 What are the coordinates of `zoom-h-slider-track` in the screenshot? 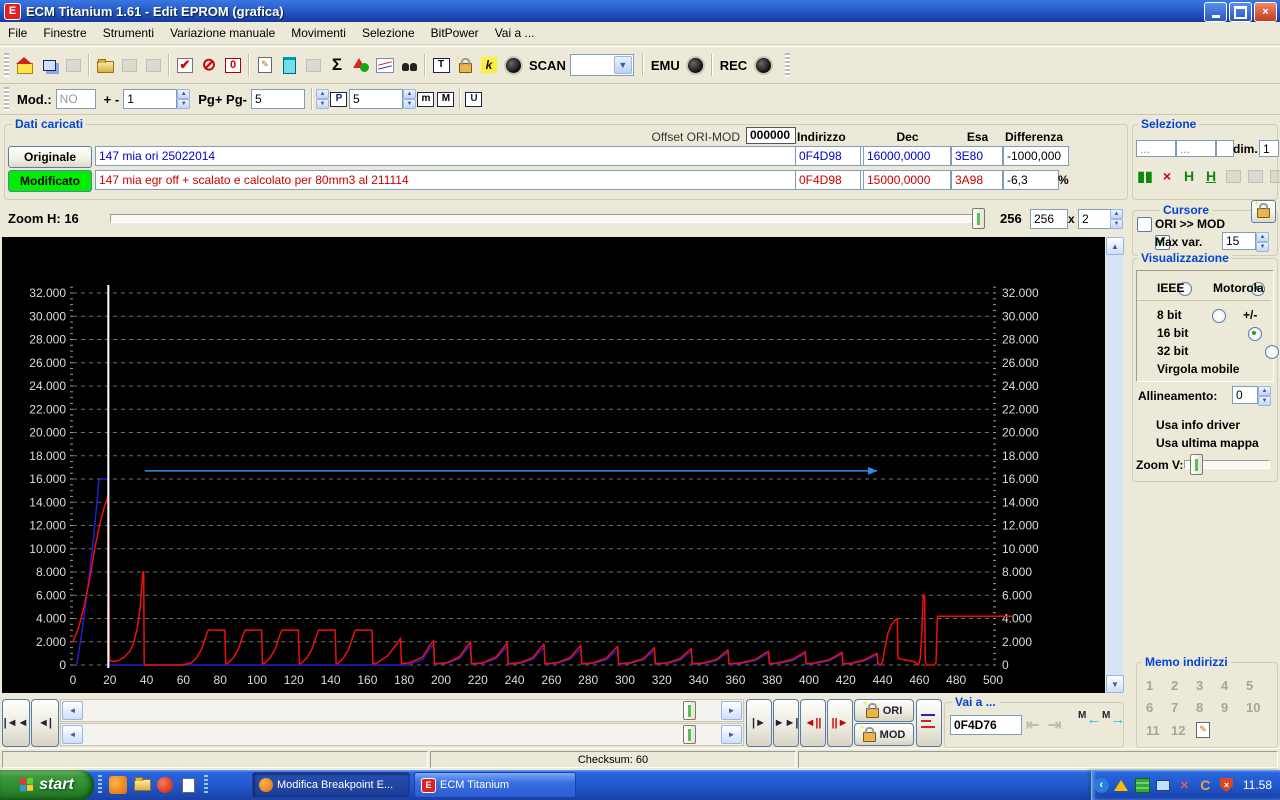 It's located at (547, 218).